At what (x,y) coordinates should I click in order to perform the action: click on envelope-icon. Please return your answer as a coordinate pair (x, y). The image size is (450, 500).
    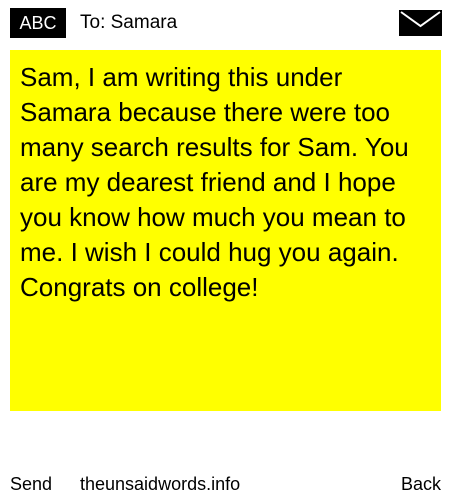
    Looking at the image, I should click on (420, 23).